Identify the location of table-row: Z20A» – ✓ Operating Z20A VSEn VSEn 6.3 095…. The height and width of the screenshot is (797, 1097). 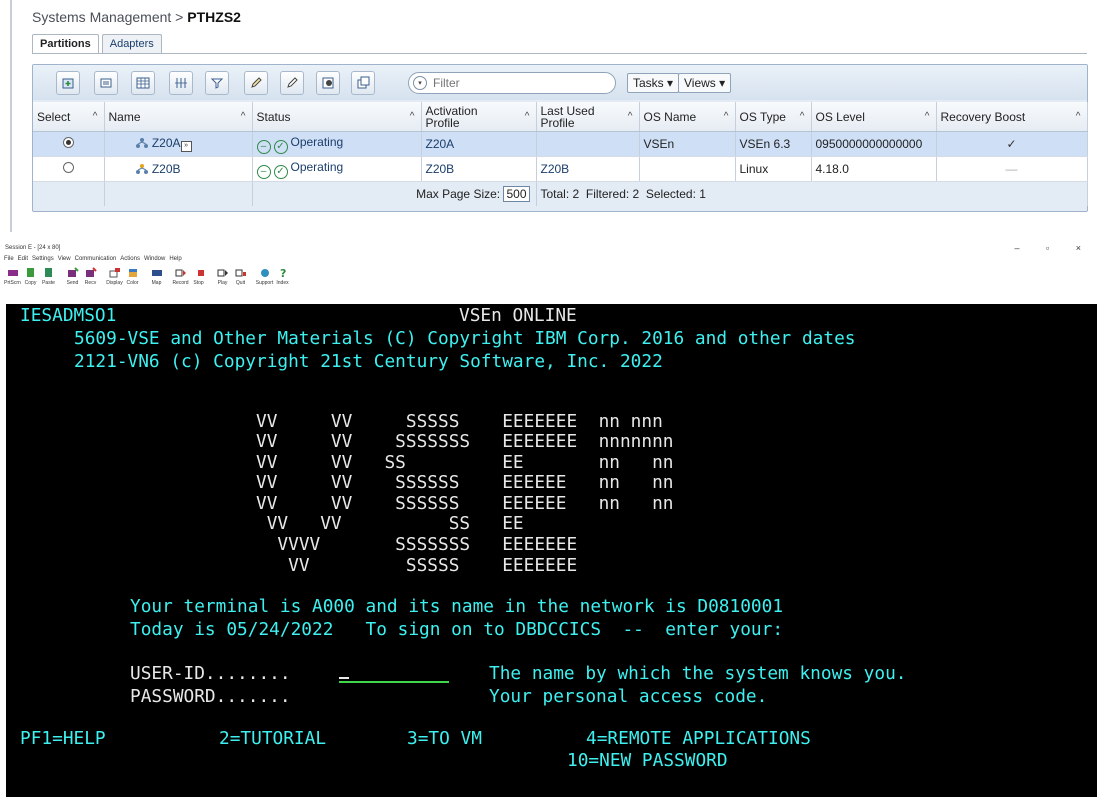
(560, 144).